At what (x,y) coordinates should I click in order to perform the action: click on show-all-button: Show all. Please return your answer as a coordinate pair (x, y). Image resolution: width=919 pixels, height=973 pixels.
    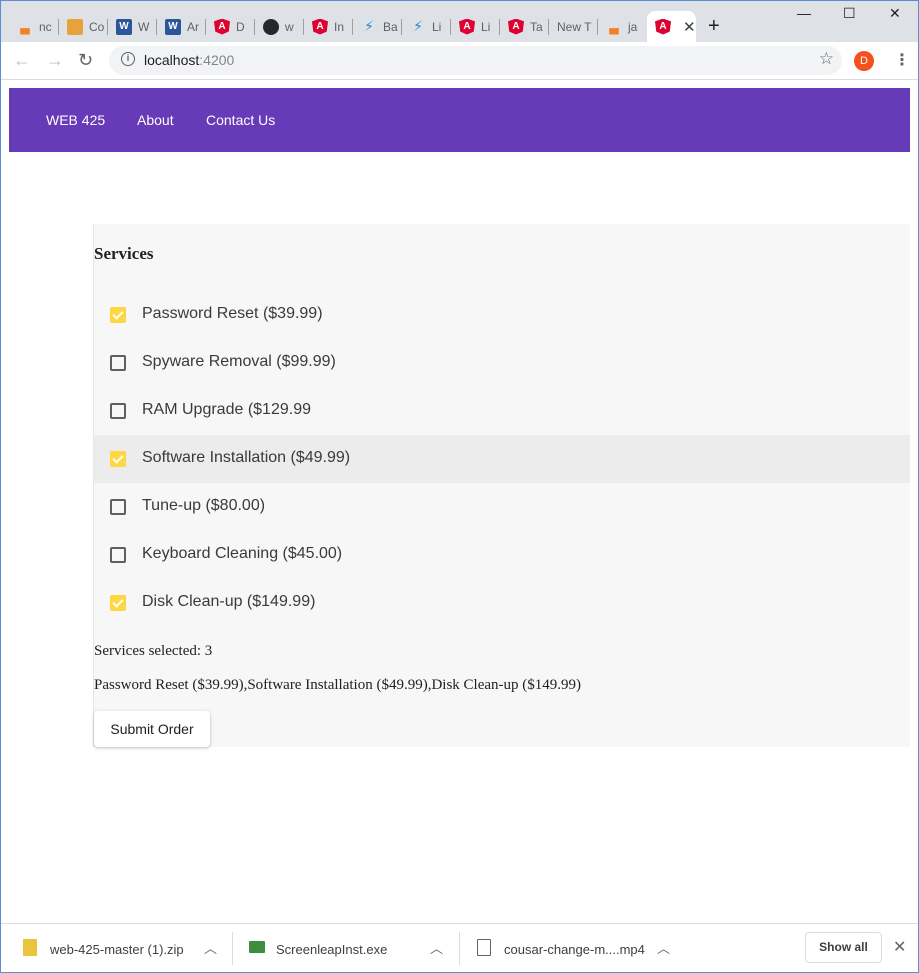
    Looking at the image, I should click on (843, 947).